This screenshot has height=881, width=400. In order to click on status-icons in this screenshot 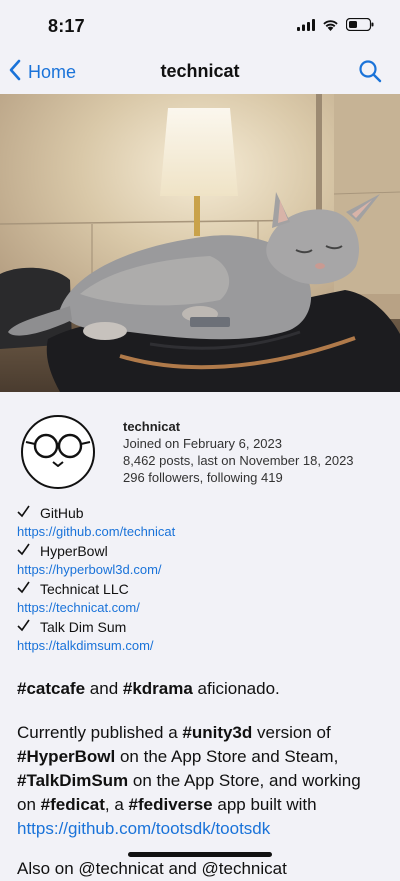, I will do `click(335, 26)`.